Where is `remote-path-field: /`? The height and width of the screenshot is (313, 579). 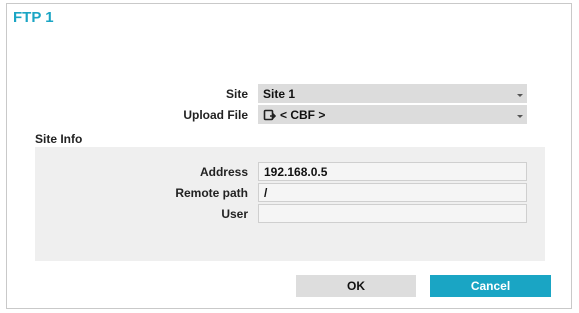 remote-path-field: / is located at coordinates (392, 192).